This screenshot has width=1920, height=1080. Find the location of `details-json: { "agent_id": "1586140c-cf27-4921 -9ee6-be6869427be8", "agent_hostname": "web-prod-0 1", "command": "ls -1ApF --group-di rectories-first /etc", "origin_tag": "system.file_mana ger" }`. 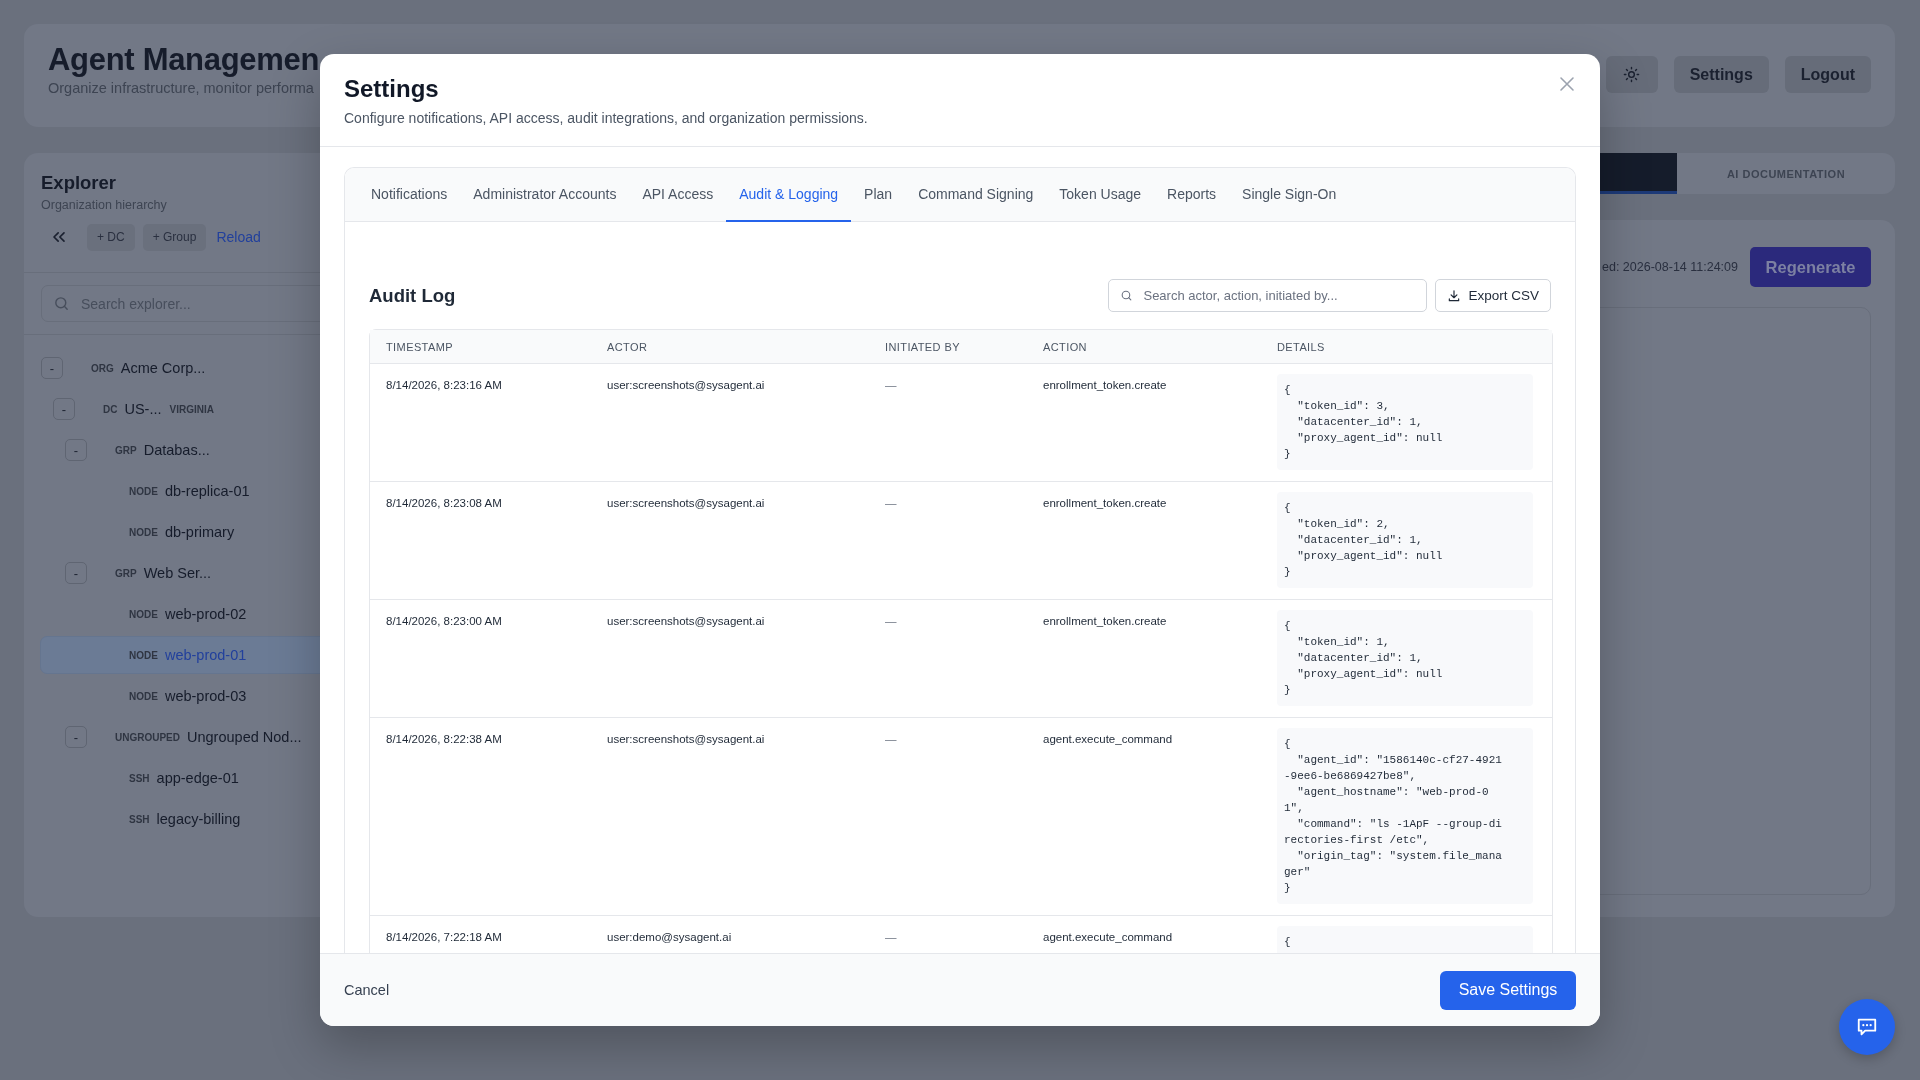

details-json: { "agent_id": "1586140c-cf27-4921 -9ee6-be6869427be8", "agent_hostname": "web-prod-0 1", "command": "ls -1ApF --group-di rectories-first /etc", "origin_tag": "system.file_mana ger" } is located at coordinates (1405, 816).